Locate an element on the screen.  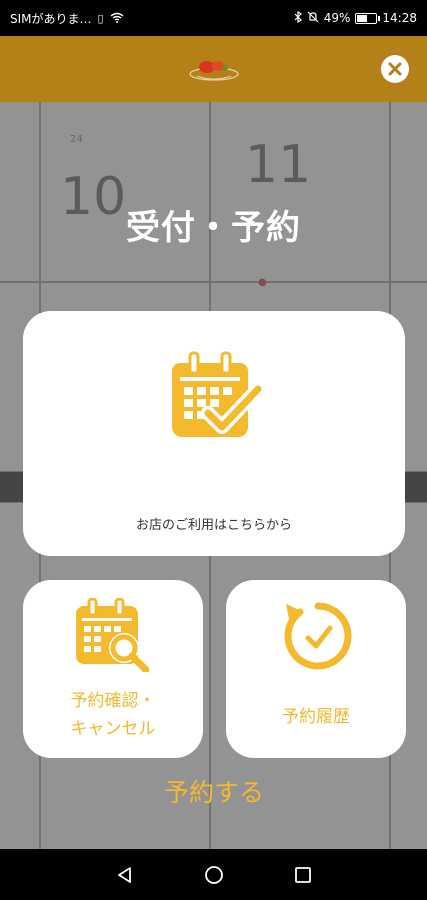
history-clock-icon is located at coordinates (316, 638).